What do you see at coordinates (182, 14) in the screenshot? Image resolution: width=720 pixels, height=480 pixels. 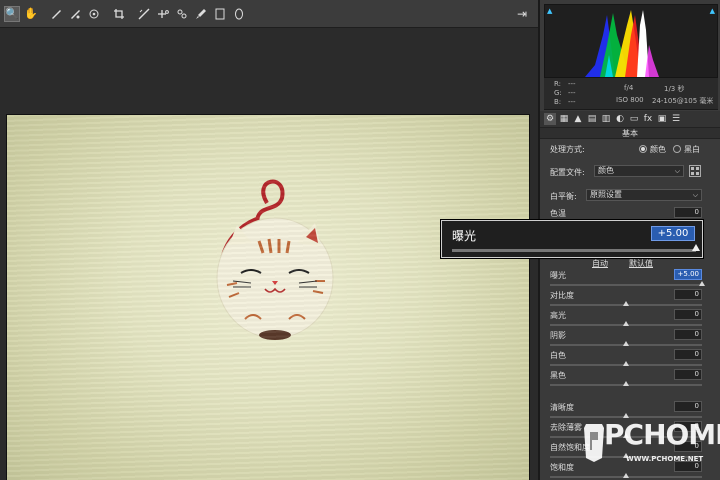 I see `redeye-icon` at bounding box center [182, 14].